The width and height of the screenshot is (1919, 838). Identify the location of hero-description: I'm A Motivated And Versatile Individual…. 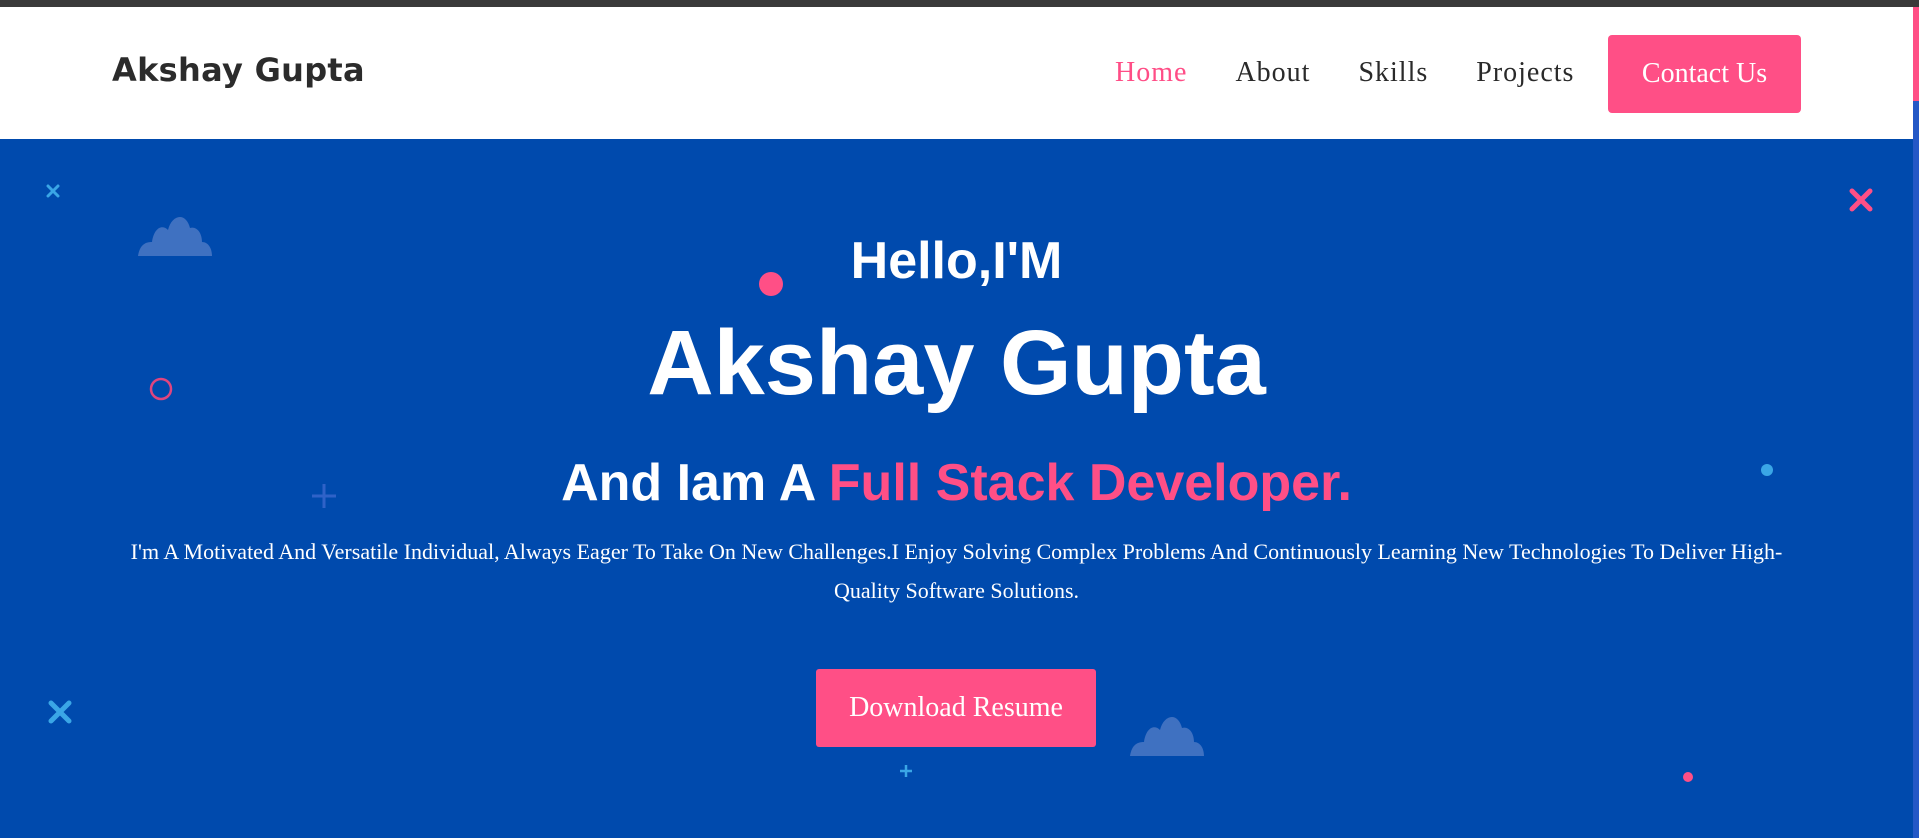
(956, 571).